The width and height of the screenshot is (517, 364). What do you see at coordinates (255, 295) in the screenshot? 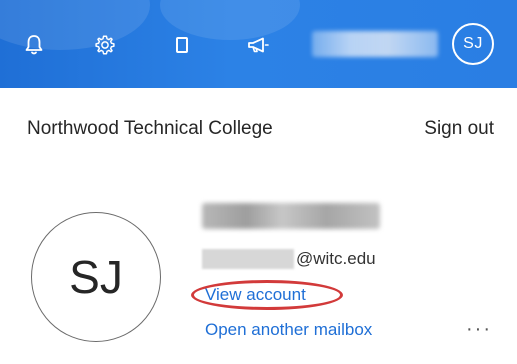
I see `view-account-link: View account` at bounding box center [255, 295].